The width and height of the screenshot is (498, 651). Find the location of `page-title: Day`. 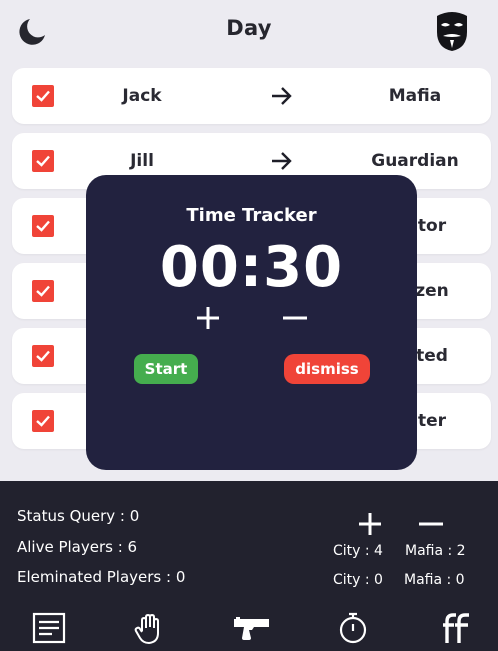

page-title: Day is located at coordinates (249, 28).